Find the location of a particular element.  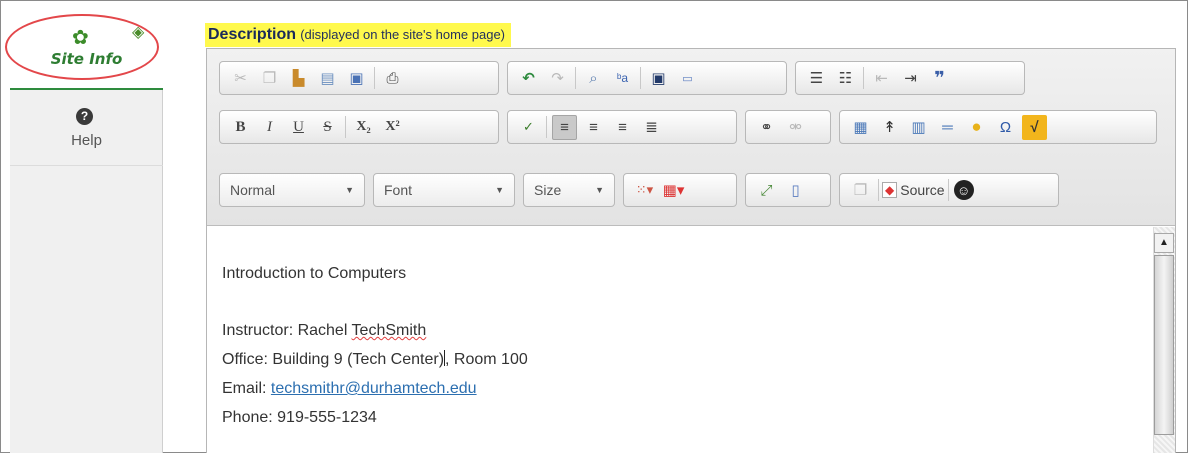

format-dropdown-value: Normal is located at coordinates (253, 190).